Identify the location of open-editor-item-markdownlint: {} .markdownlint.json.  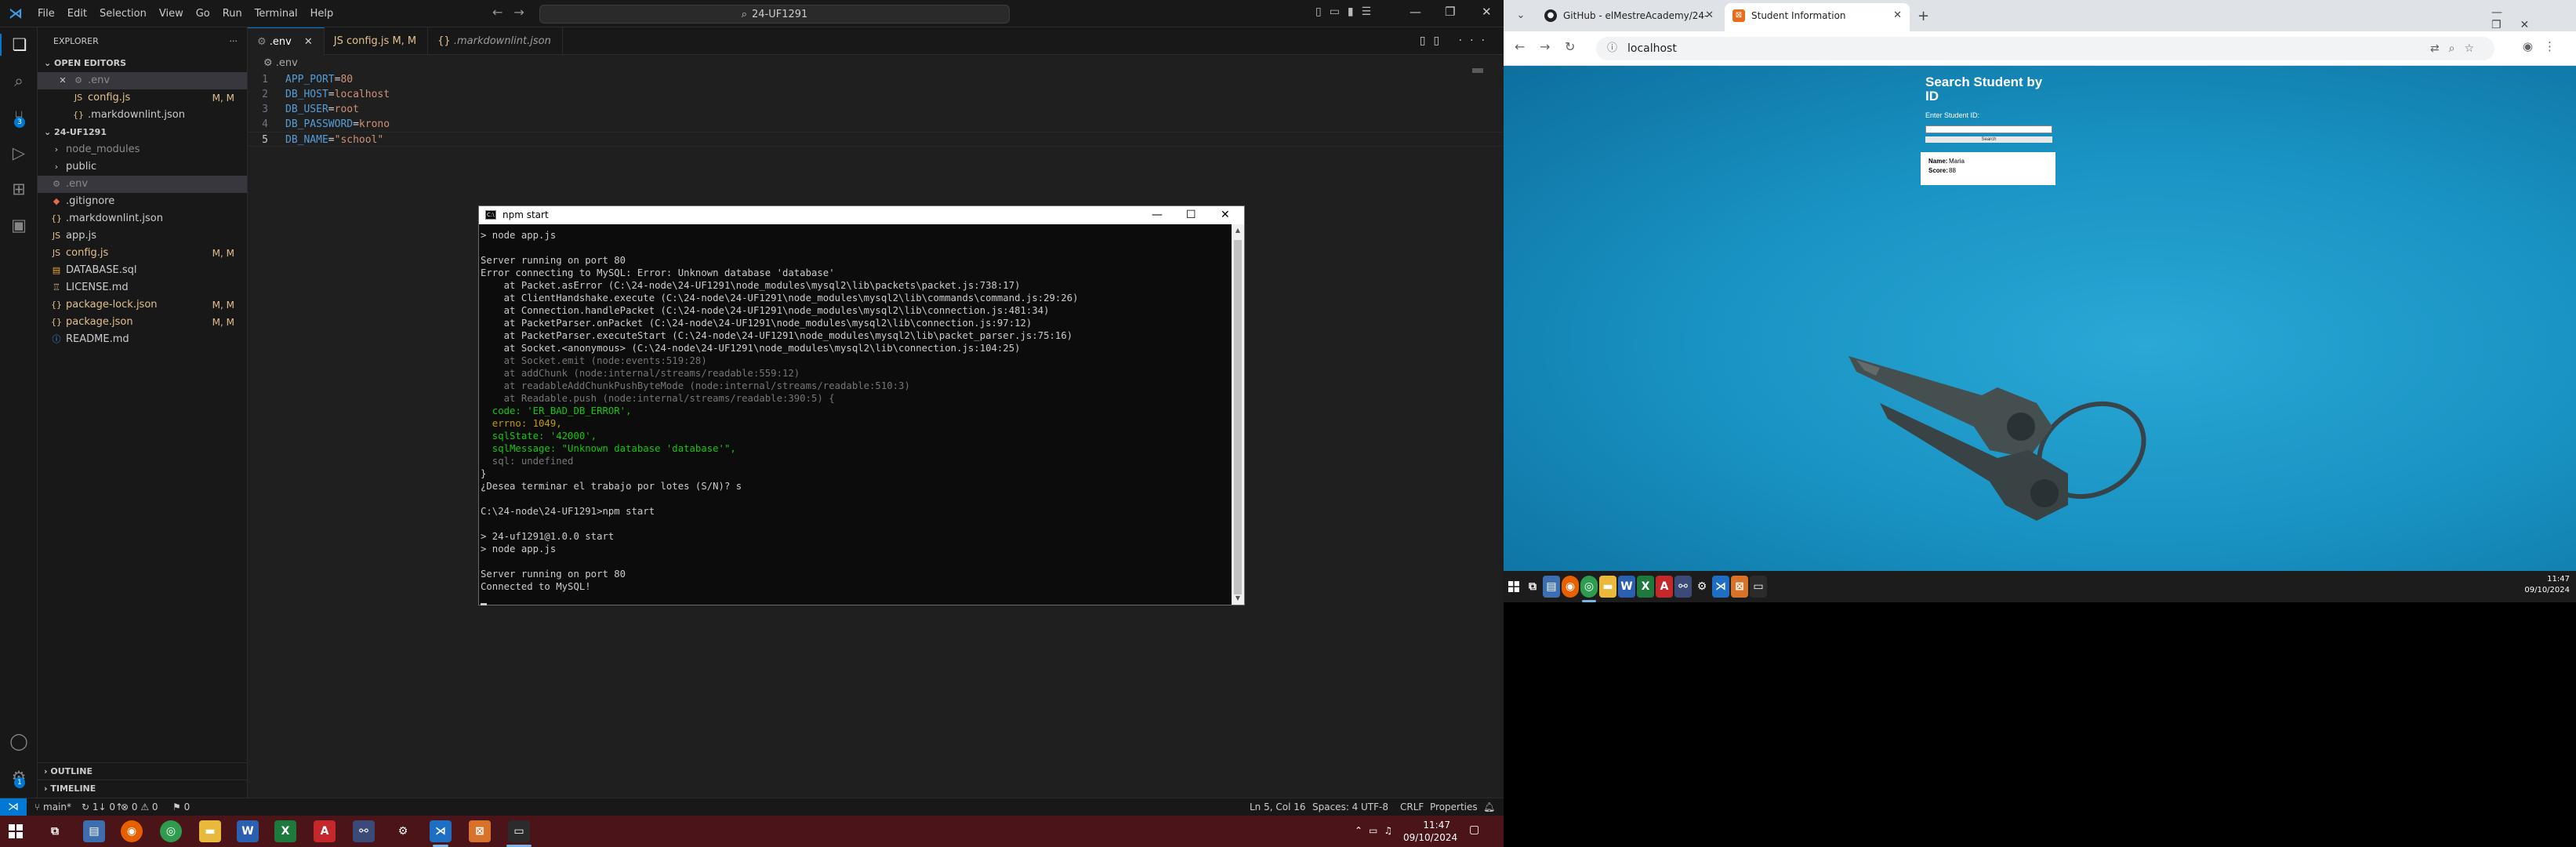
(143, 115).